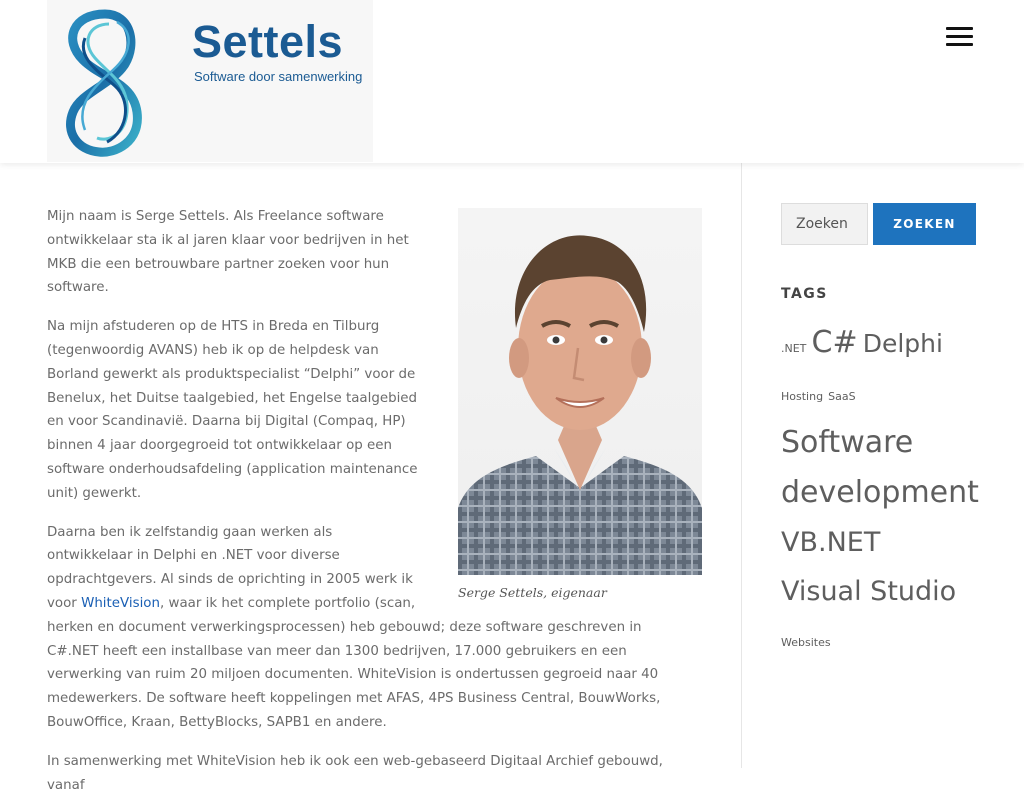 This screenshot has width=1024, height=812. Describe the element at coordinates (793, 348) in the screenshot. I see `tag-link: .NET` at that location.